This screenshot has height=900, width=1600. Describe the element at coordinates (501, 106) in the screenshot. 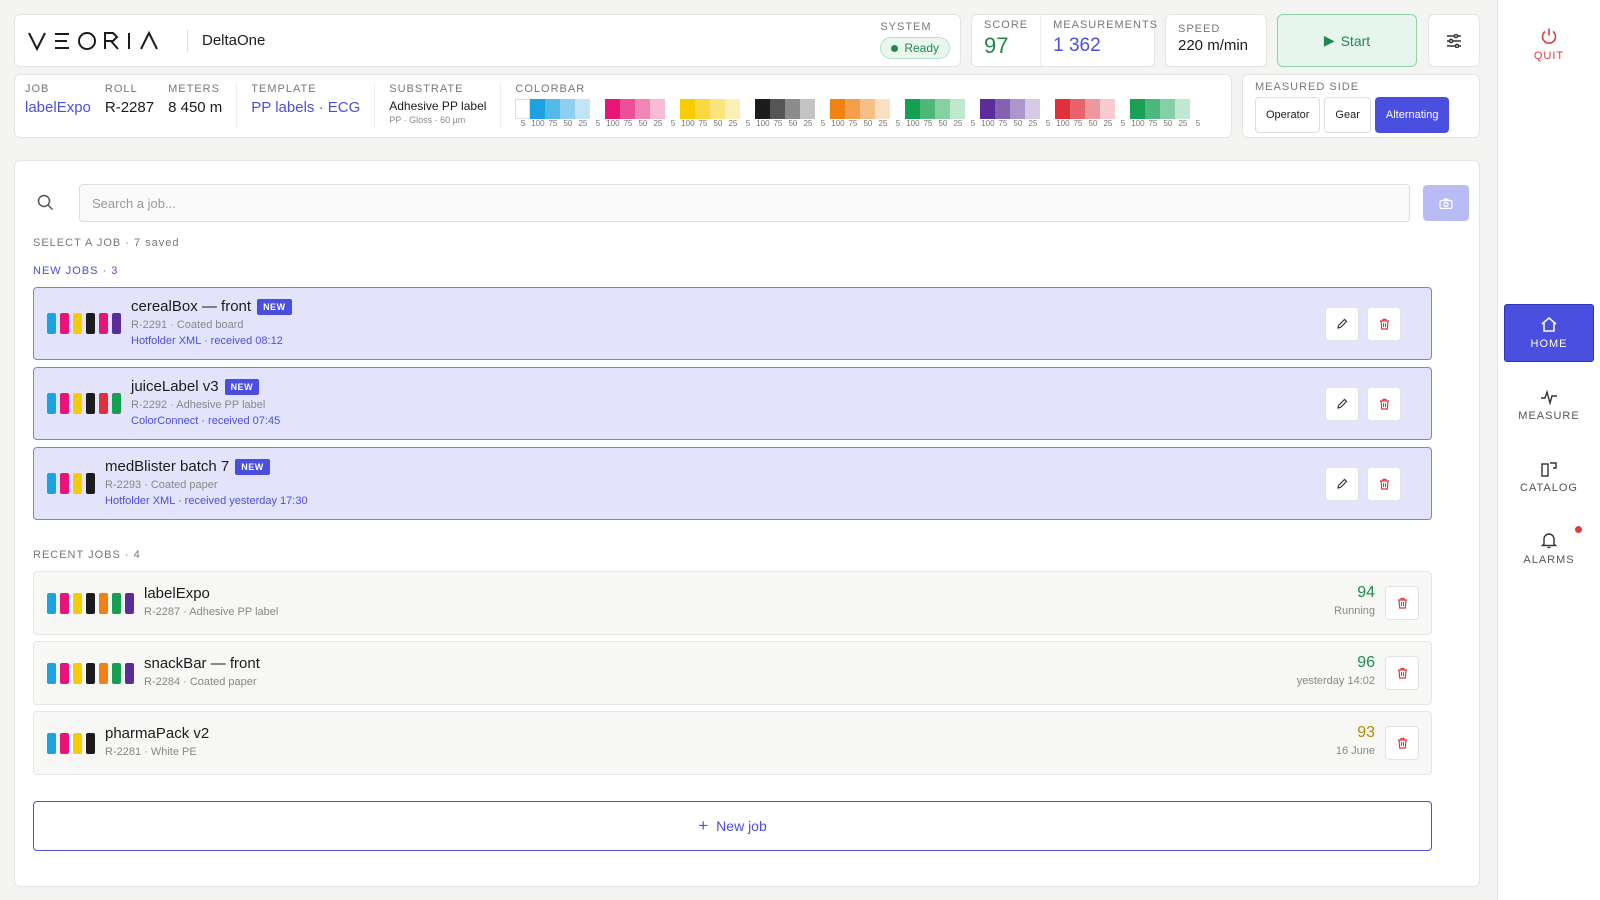

I see `divider` at that location.